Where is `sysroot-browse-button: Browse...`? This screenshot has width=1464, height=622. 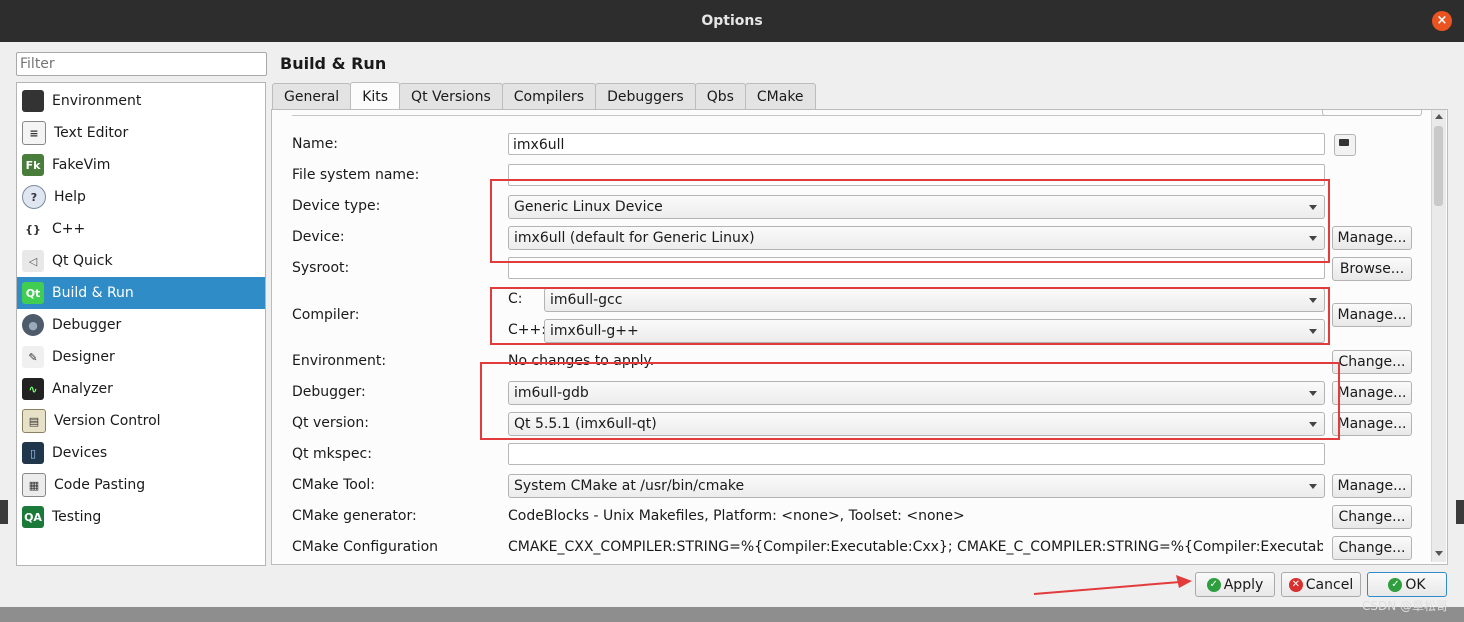 sysroot-browse-button: Browse... is located at coordinates (1372, 269).